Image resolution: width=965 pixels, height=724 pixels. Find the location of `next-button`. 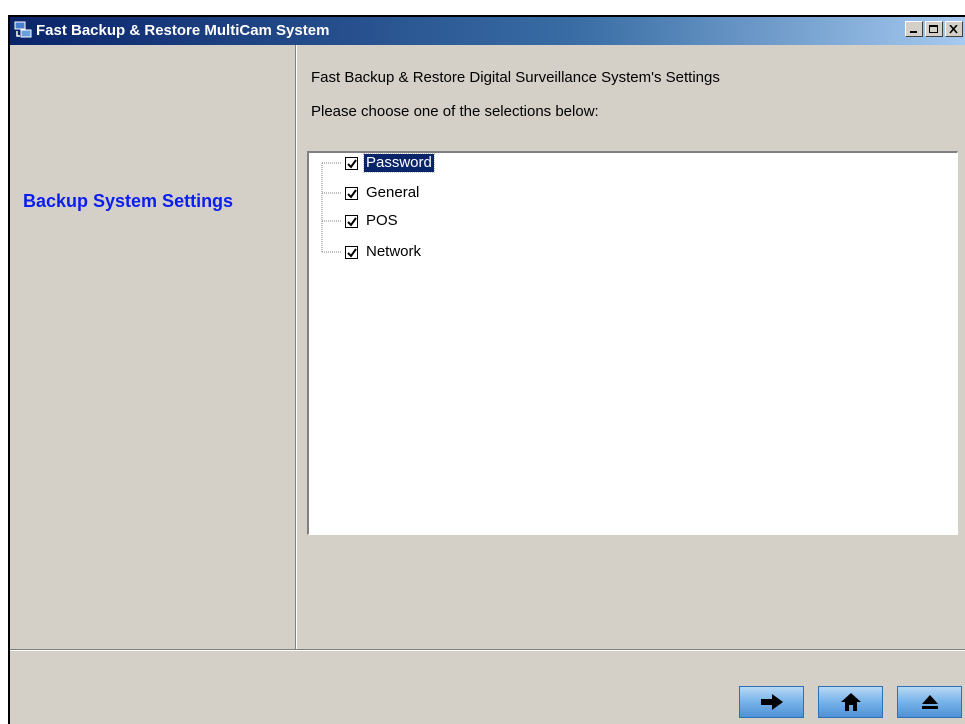

next-button is located at coordinates (771, 702).